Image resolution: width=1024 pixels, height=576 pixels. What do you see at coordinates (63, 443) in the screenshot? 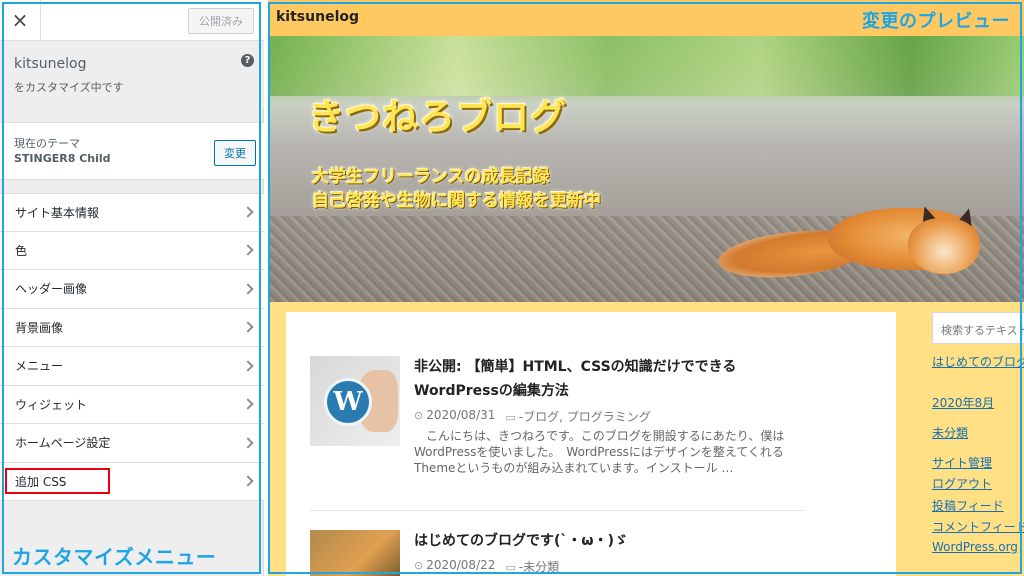
I see `menu-item-label: ホームページ設定` at bounding box center [63, 443].